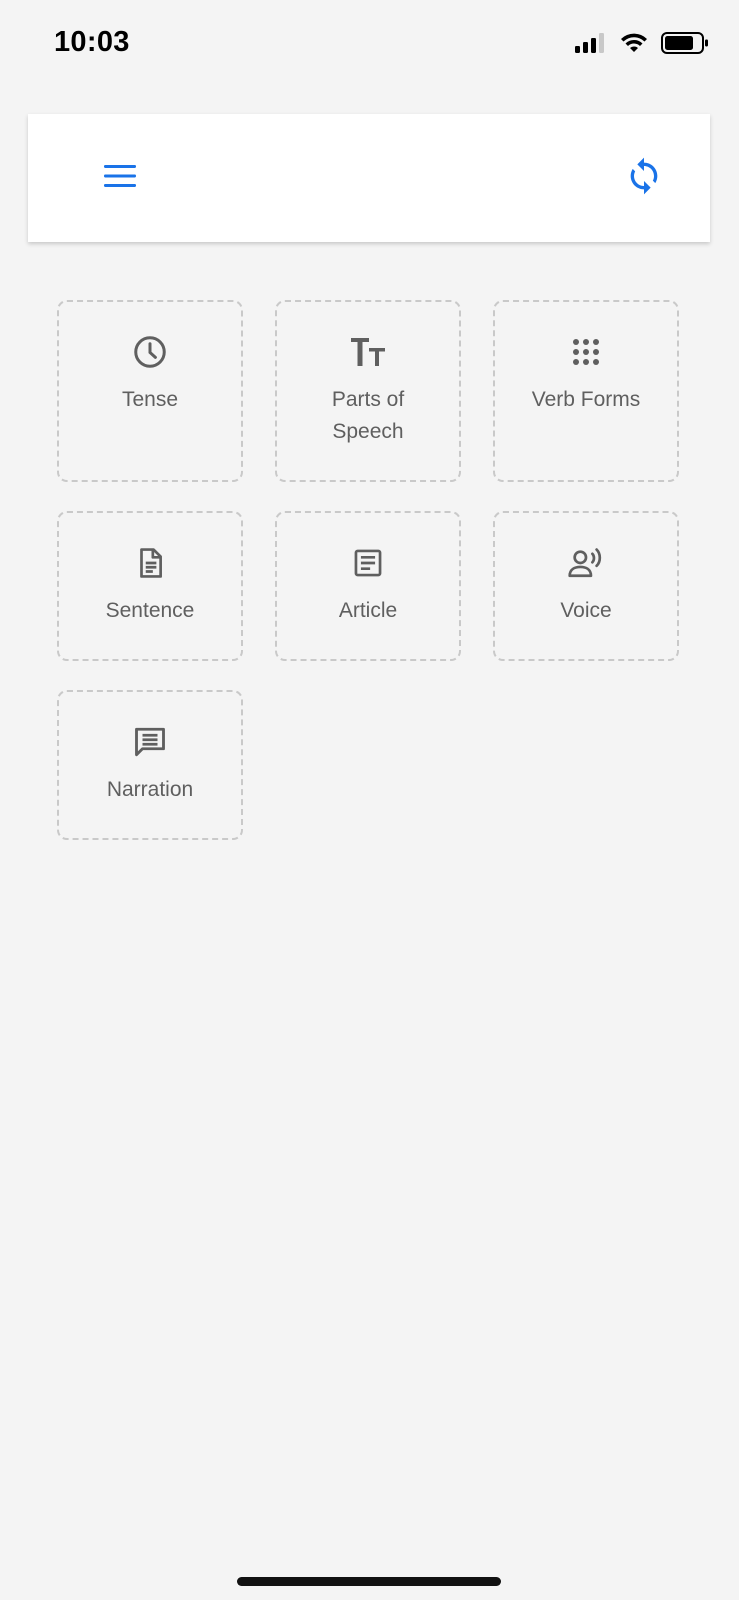  Describe the element at coordinates (368, 586) in the screenshot. I see `tile-article: Article` at that location.